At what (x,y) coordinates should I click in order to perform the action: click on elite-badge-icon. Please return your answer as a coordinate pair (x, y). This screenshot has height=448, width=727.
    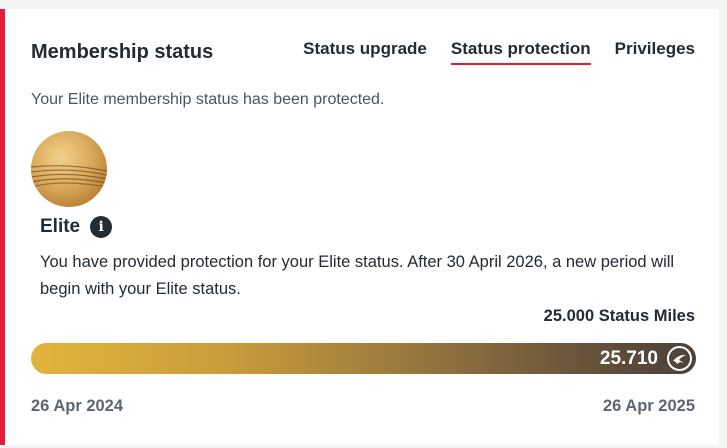
    Looking at the image, I should click on (69, 169).